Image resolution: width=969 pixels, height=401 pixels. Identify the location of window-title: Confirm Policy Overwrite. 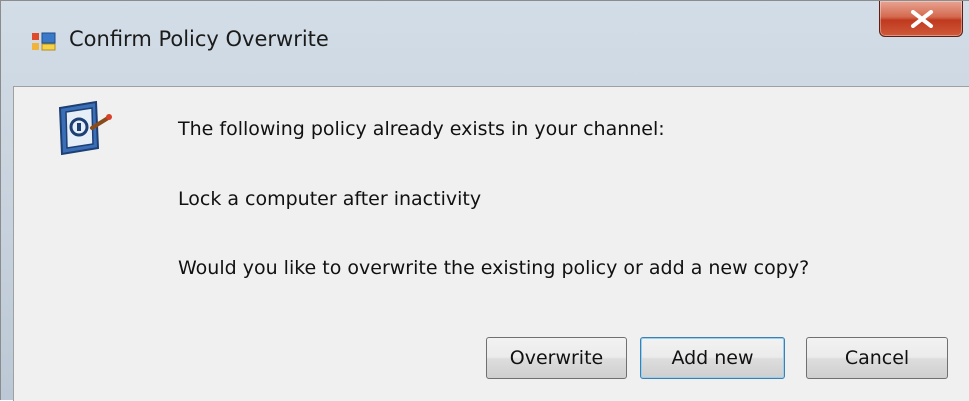
(199, 39).